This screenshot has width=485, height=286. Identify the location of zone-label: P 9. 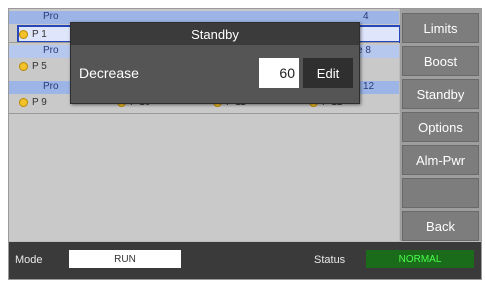
(39, 102).